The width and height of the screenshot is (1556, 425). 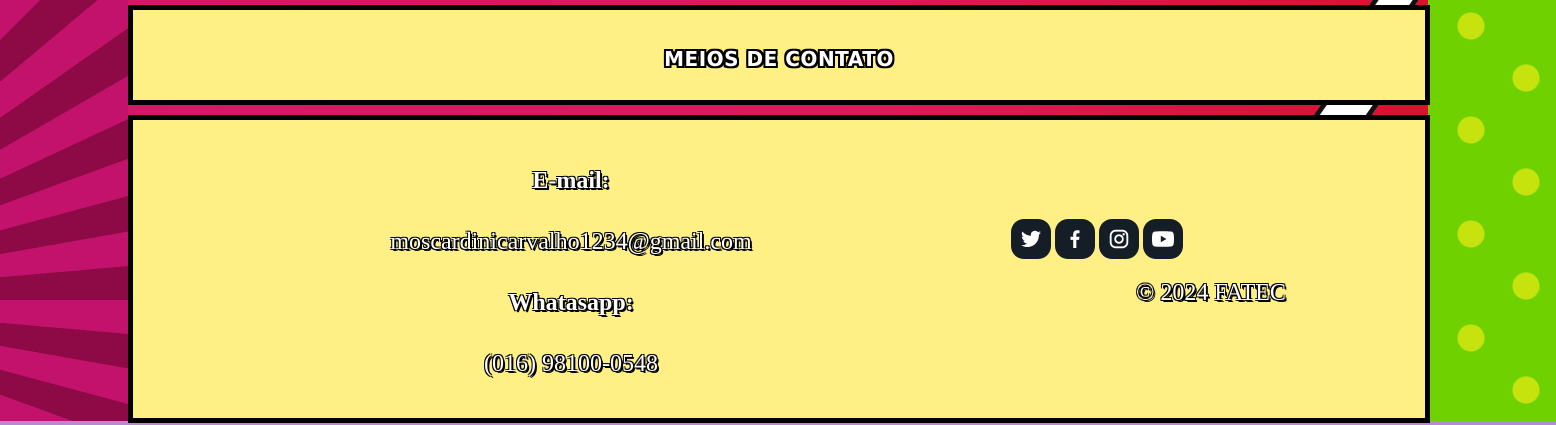 What do you see at coordinates (1211, 293) in the screenshot?
I see `copyright-text: © 2024 FATEC` at bounding box center [1211, 293].